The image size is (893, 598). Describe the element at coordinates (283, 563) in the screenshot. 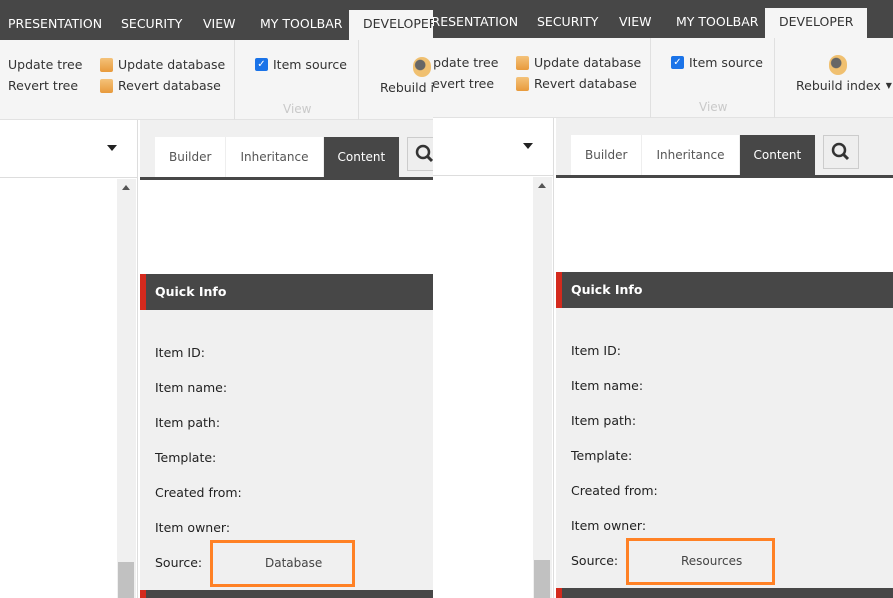

I see `source-value-highlight: Database` at that location.